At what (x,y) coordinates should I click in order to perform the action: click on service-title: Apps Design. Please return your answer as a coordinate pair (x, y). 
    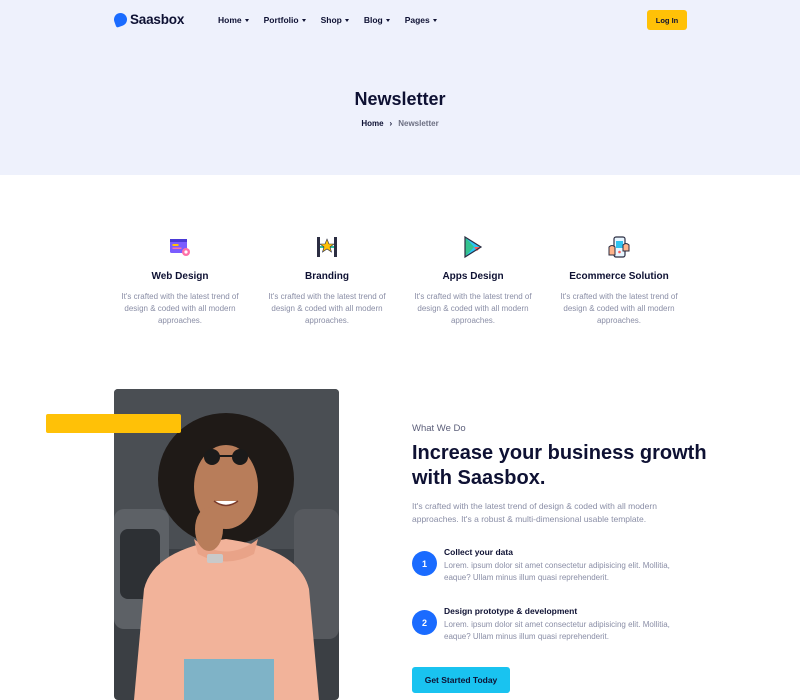
    Looking at the image, I should click on (473, 276).